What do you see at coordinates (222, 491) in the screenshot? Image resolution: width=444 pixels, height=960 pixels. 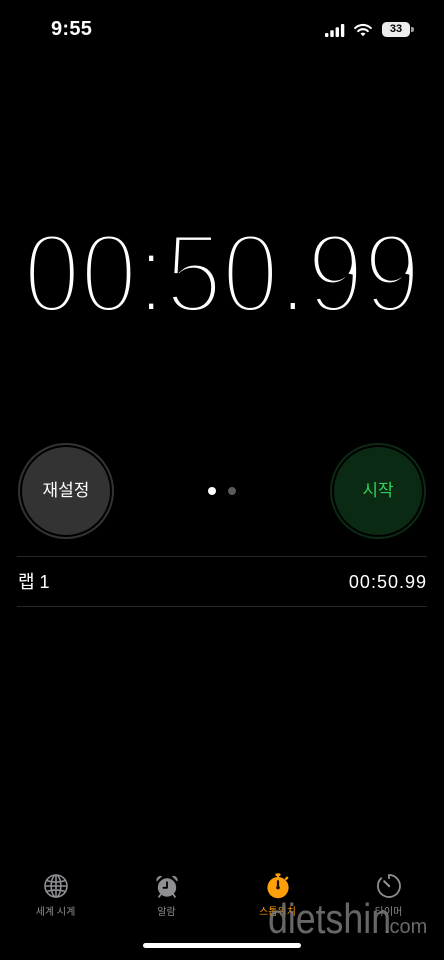 I see `page-indicator` at bounding box center [222, 491].